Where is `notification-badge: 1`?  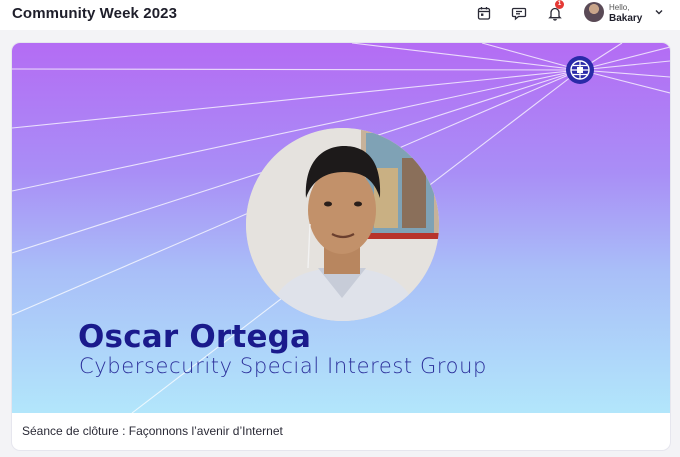
notification-badge: 1 is located at coordinates (559, 4).